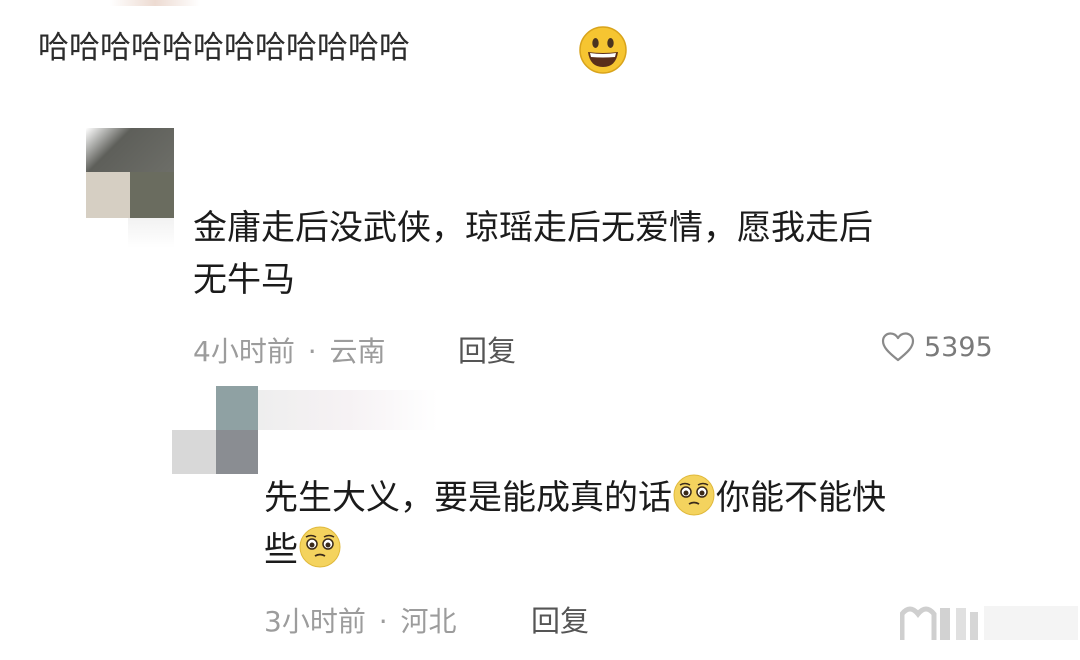 This screenshot has width=1080, height=660. Describe the element at coordinates (468, 498) in the screenshot. I see `comment-2-line-1-a: 先生大义，要是能成真的话` at that location.